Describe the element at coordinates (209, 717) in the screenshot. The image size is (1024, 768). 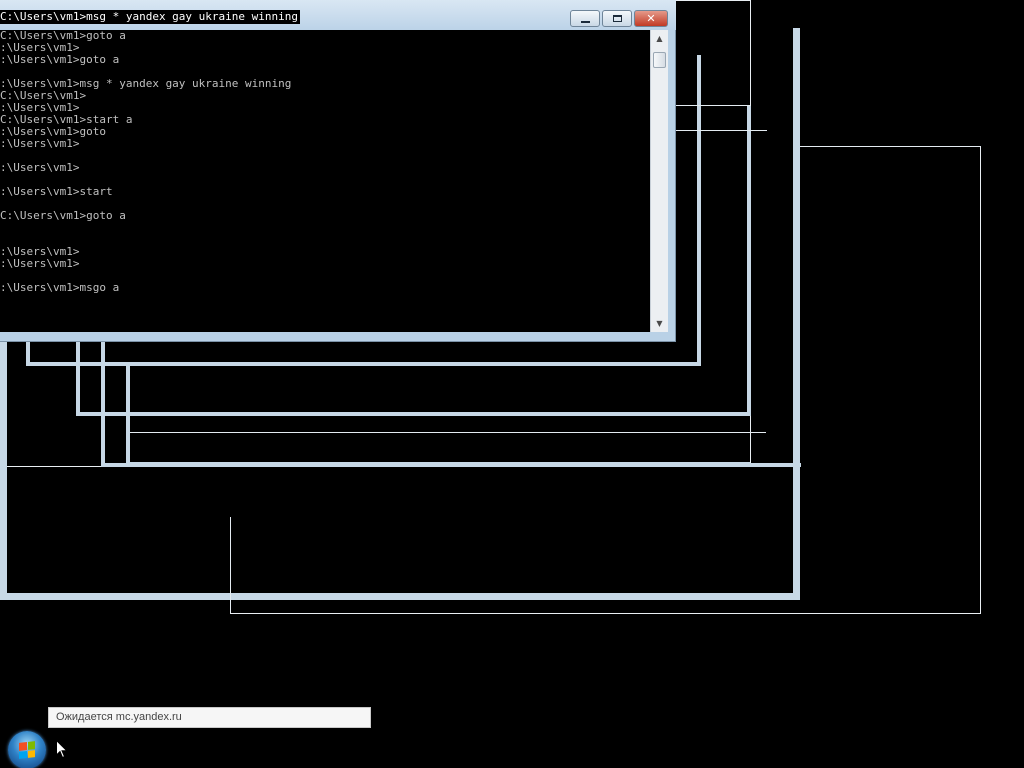
I see `status-tooltip: Ожидается mc.yandex.ru` at that location.